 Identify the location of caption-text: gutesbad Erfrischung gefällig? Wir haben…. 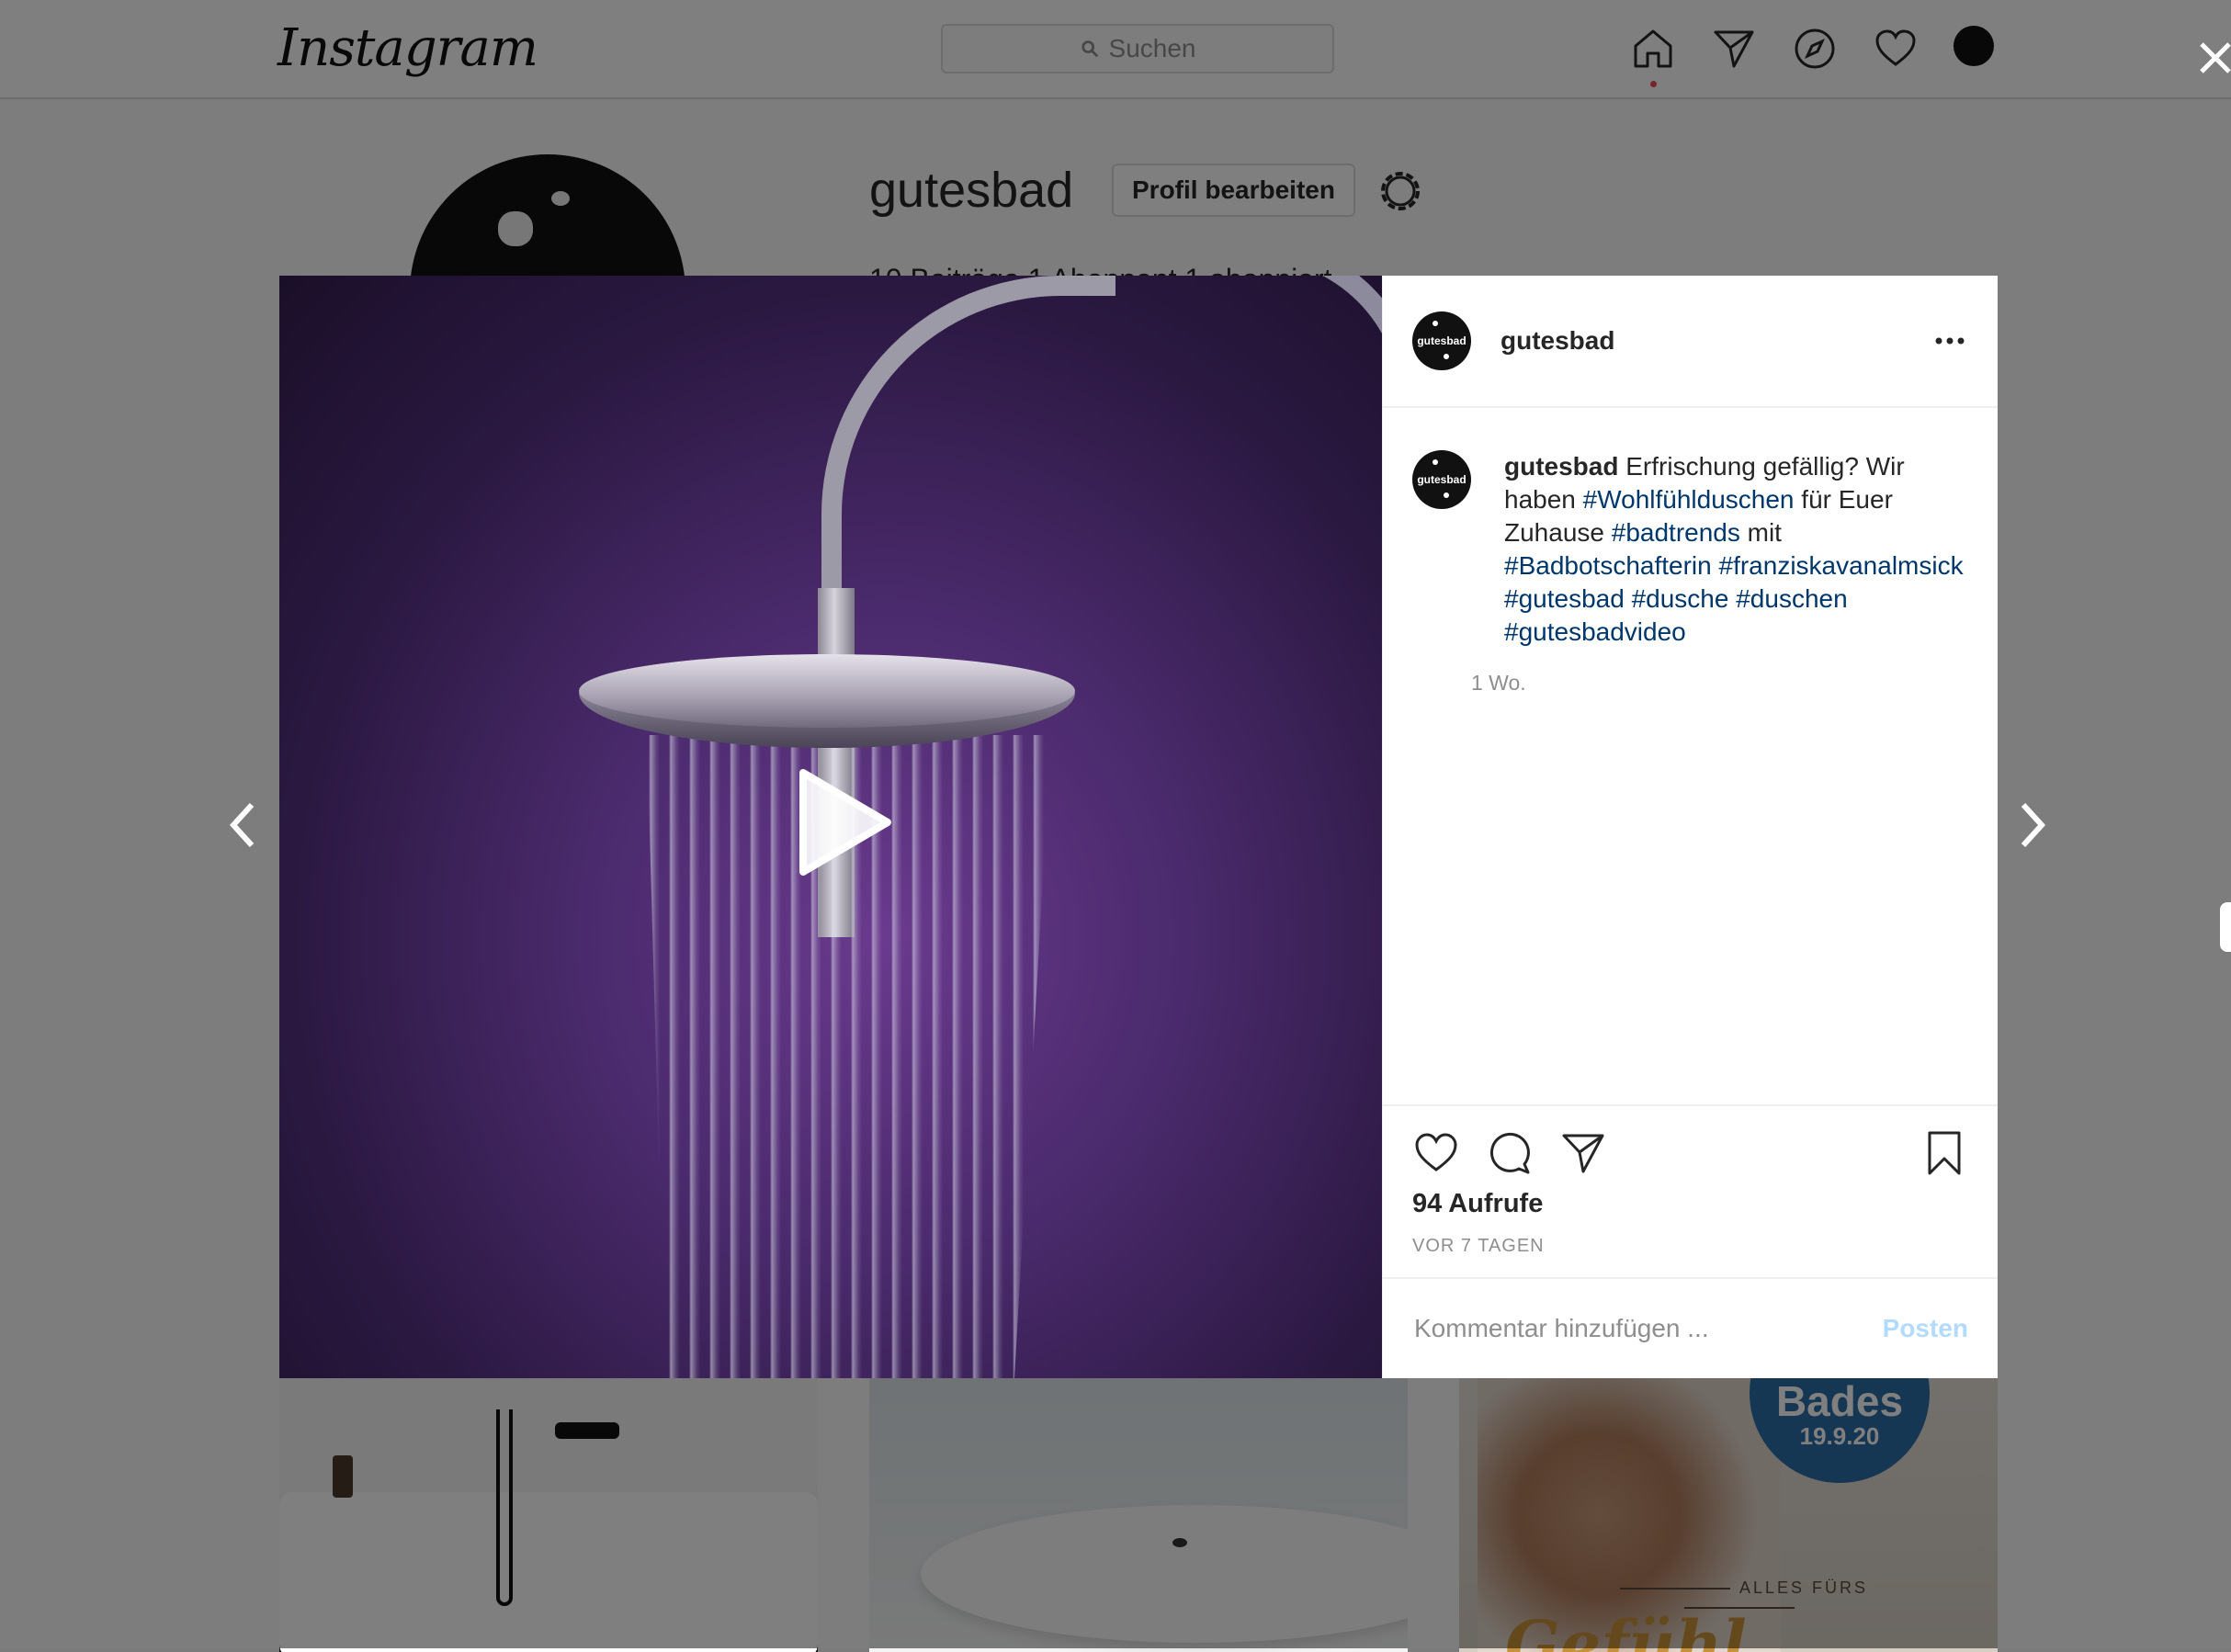
(1734, 549).